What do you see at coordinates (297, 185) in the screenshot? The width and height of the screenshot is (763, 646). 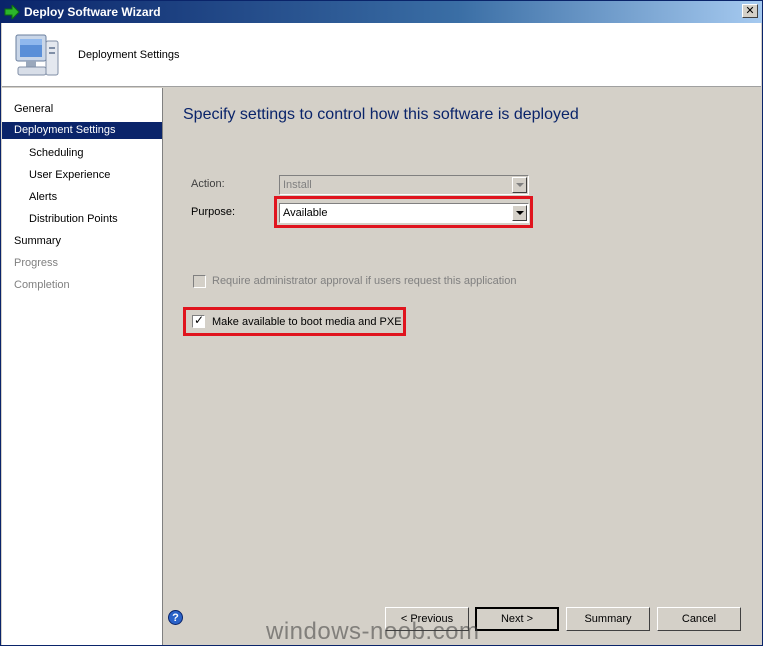 I see `action-value: Install` at bounding box center [297, 185].